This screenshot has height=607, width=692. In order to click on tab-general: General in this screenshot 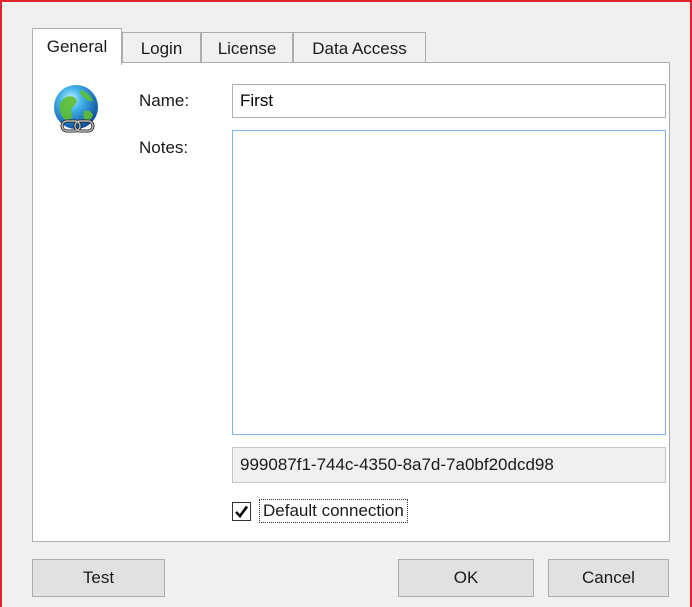, I will do `click(77, 46)`.